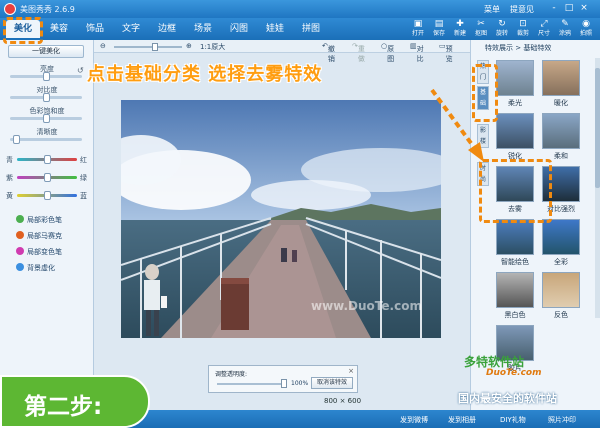 This screenshot has height=428, width=600. Describe the element at coordinates (95, 29) in the screenshot. I see `tab-accessories: 饰品` at that location.